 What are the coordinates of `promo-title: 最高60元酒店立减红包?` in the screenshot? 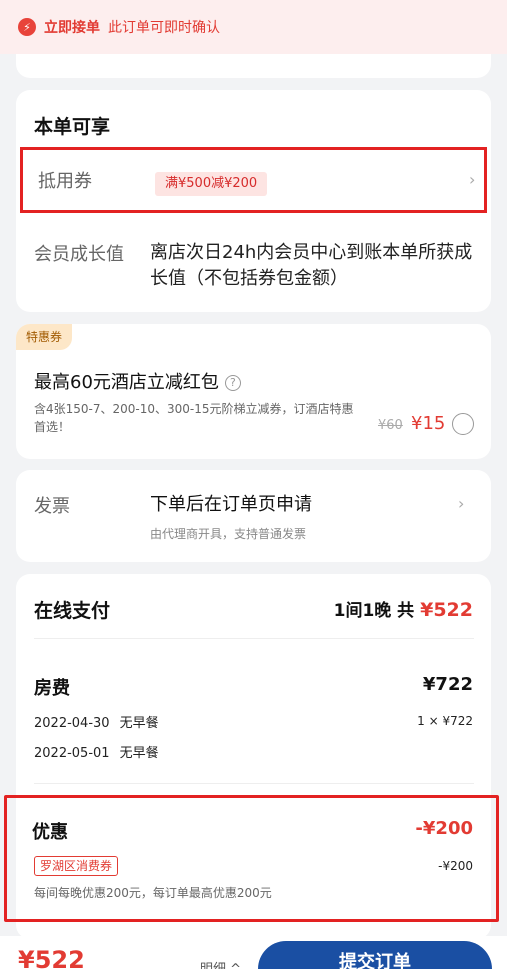 It's located at (137, 381).